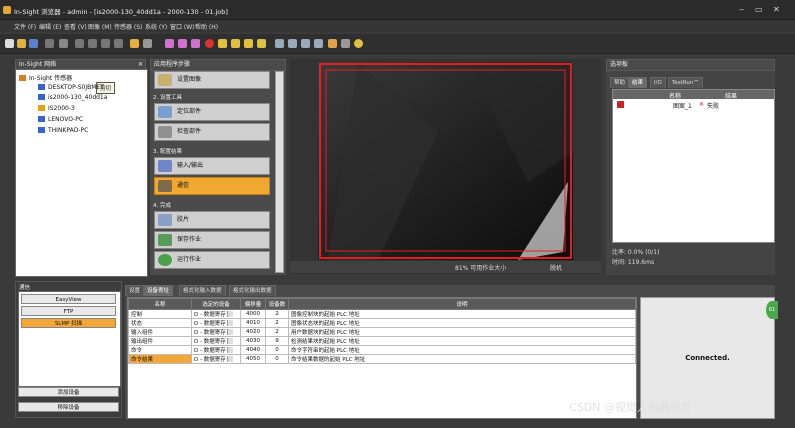  What do you see at coordinates (75, 26) in the screenshot?
I see `menu-view: 查看 (V)` at bounding box center [75, 26].